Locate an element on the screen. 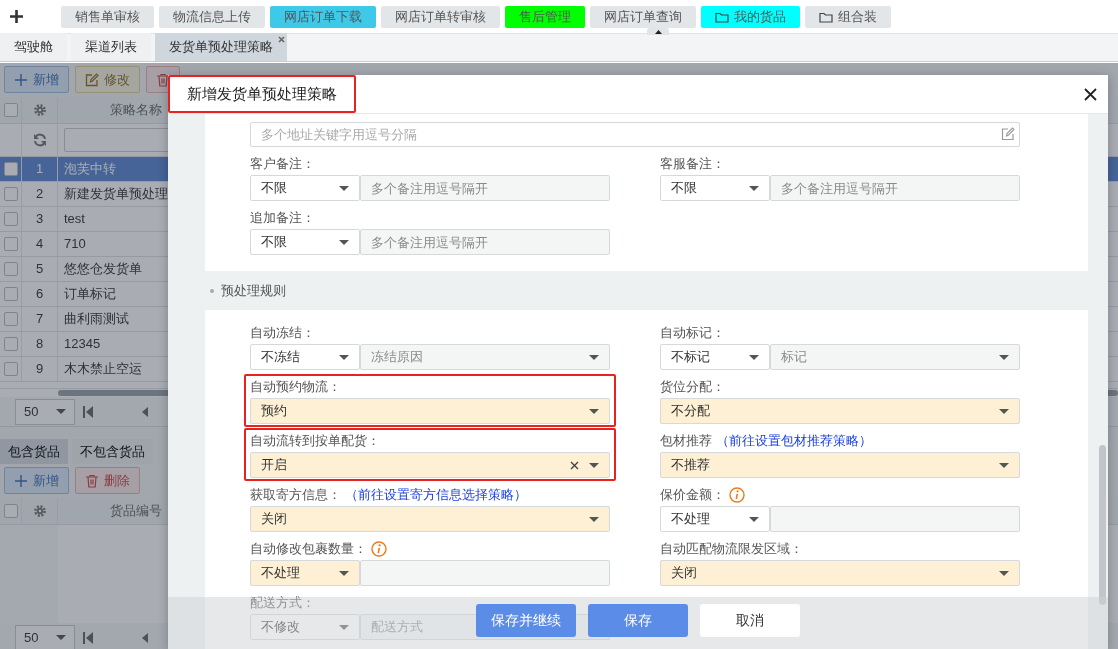 The height and width of the screenshot is (649, 1118). row-number: 7 is located at coordinates (39, 319).